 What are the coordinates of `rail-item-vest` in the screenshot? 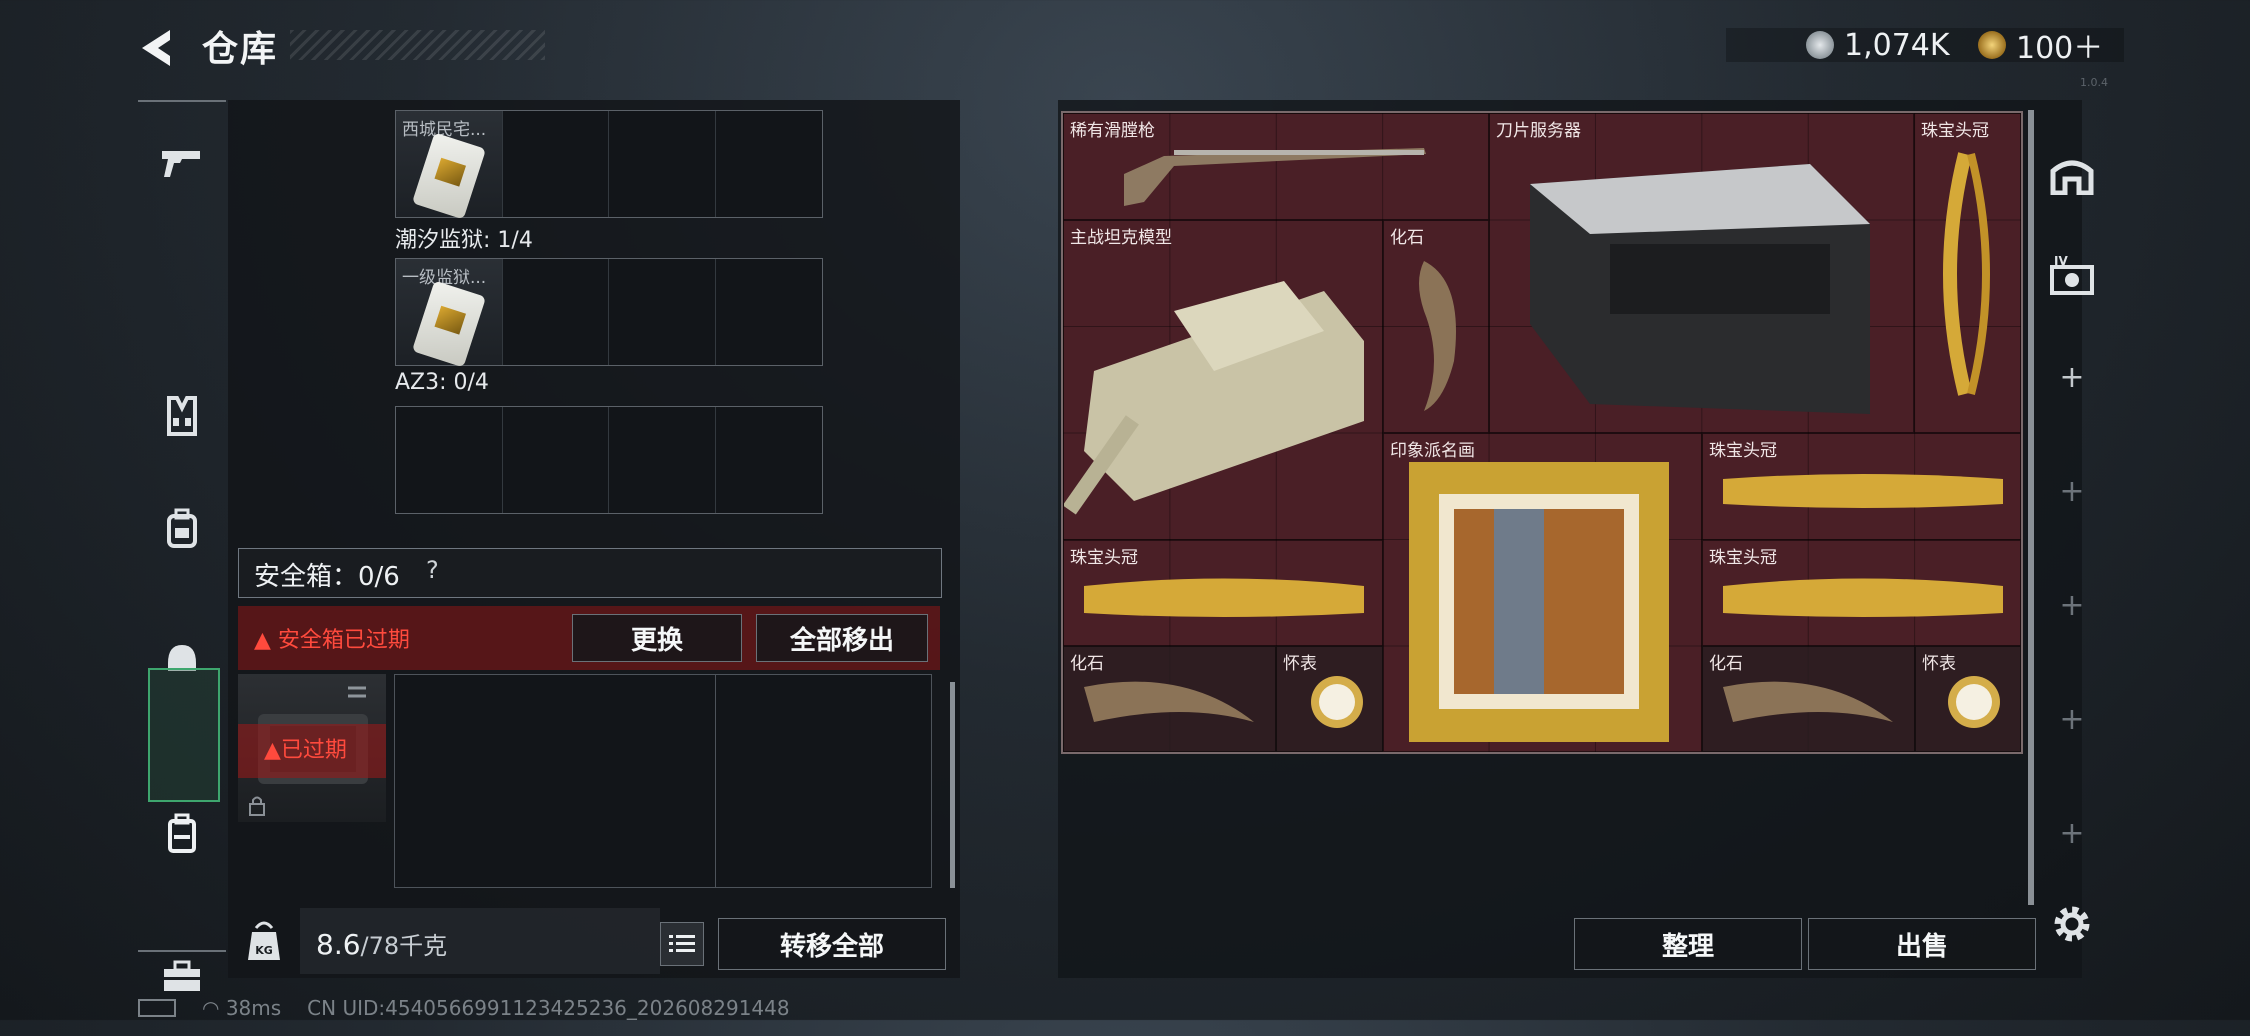 It's located at (182, 416).